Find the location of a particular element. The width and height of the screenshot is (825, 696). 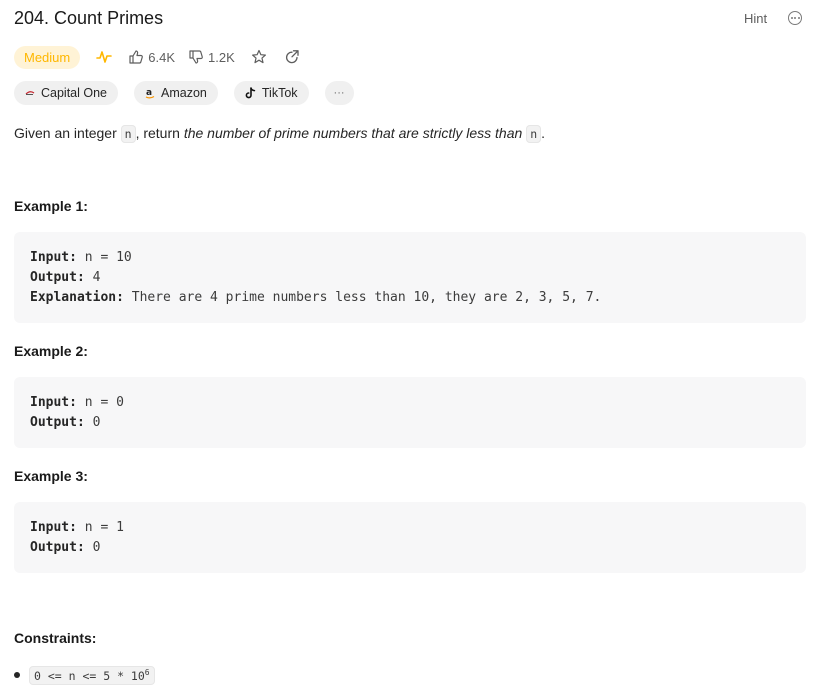

thumbs-up-icon is located at coordinates (136, 57).